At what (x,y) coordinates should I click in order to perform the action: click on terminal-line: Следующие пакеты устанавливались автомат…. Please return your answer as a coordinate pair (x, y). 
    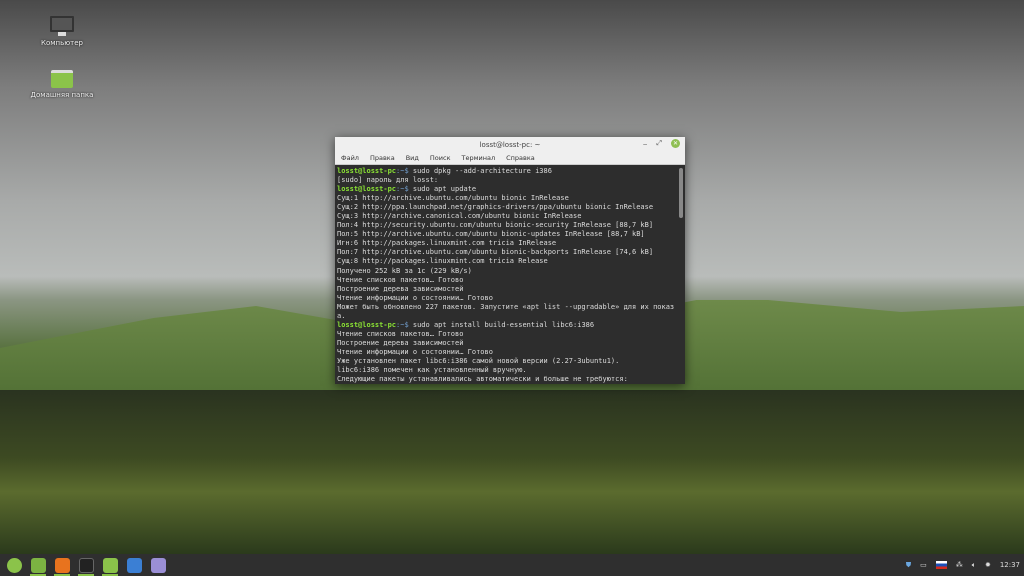
    Looking at the image, I should click on (506, 379).